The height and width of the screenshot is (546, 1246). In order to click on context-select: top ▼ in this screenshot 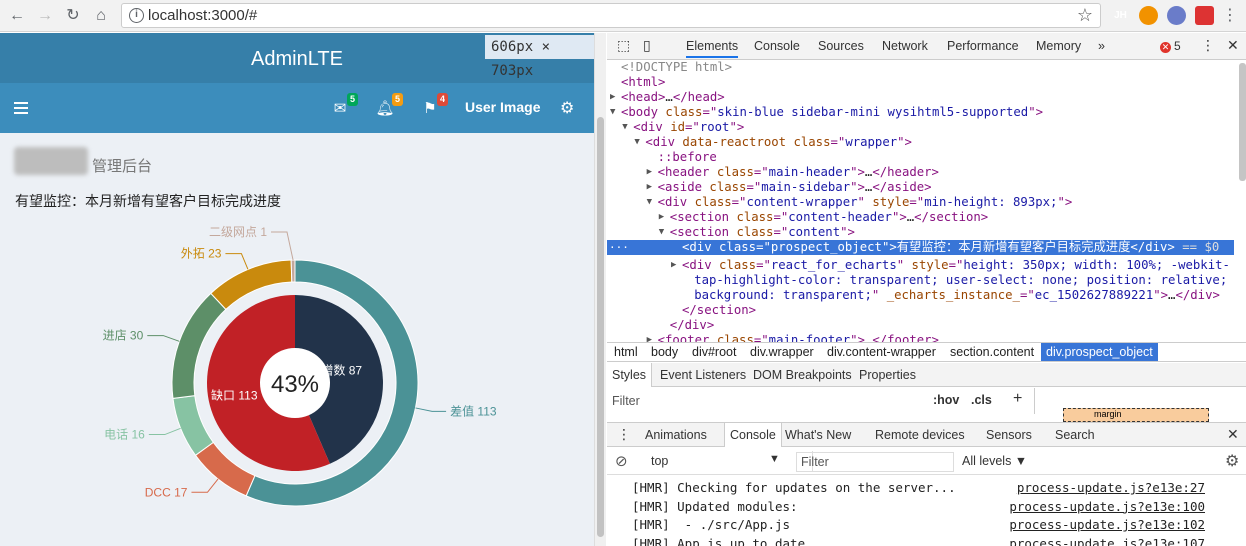, I will do `click(728, 461)`.